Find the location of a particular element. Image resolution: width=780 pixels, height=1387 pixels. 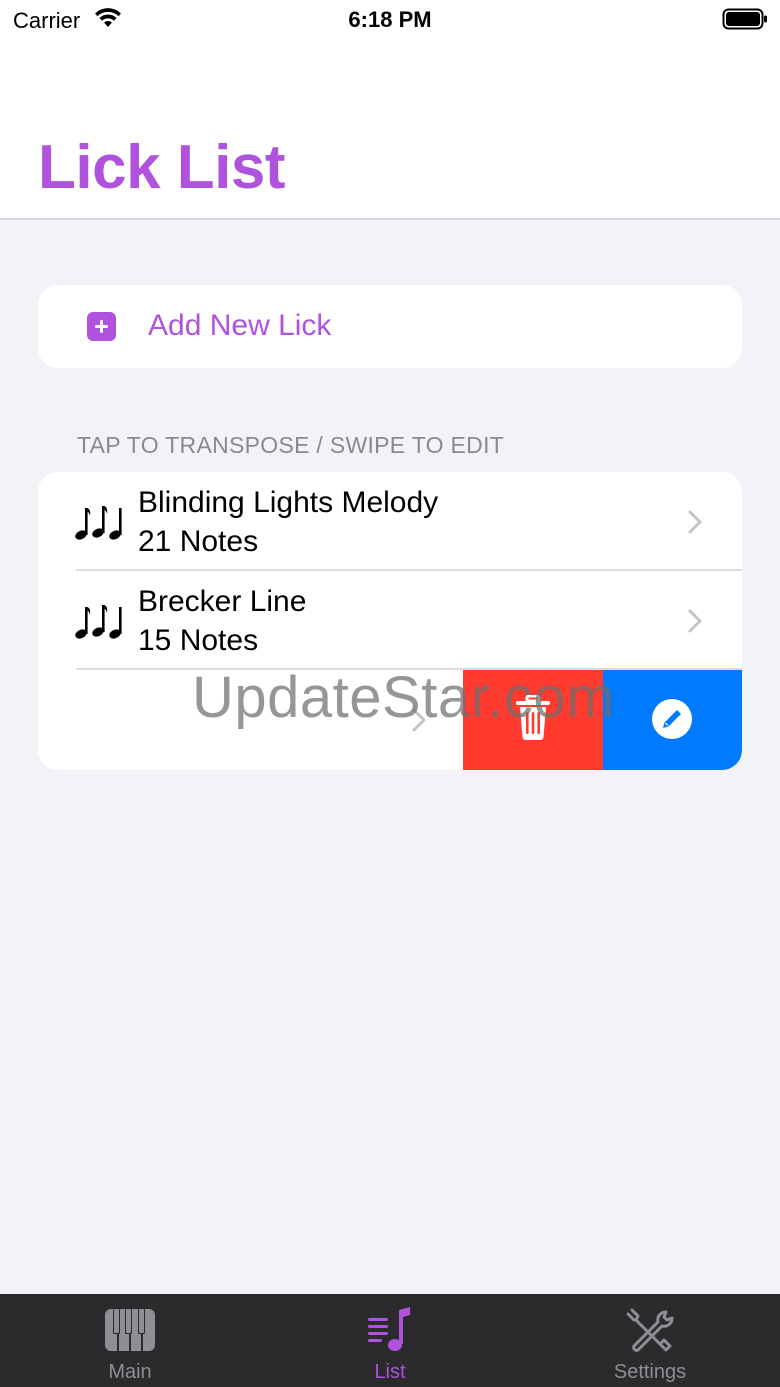

tab-settings: Settings is located at coordinates (650, 1340).